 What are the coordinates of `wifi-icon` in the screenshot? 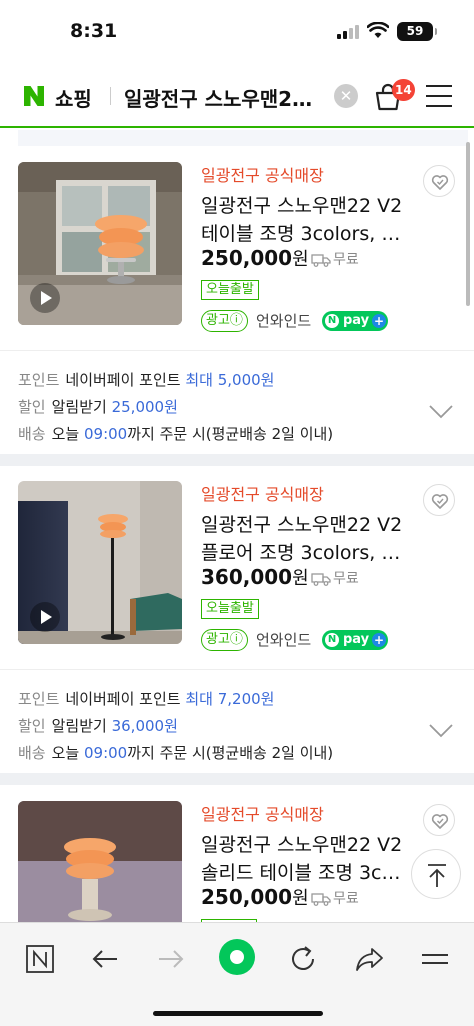 It's located at (378, 30).